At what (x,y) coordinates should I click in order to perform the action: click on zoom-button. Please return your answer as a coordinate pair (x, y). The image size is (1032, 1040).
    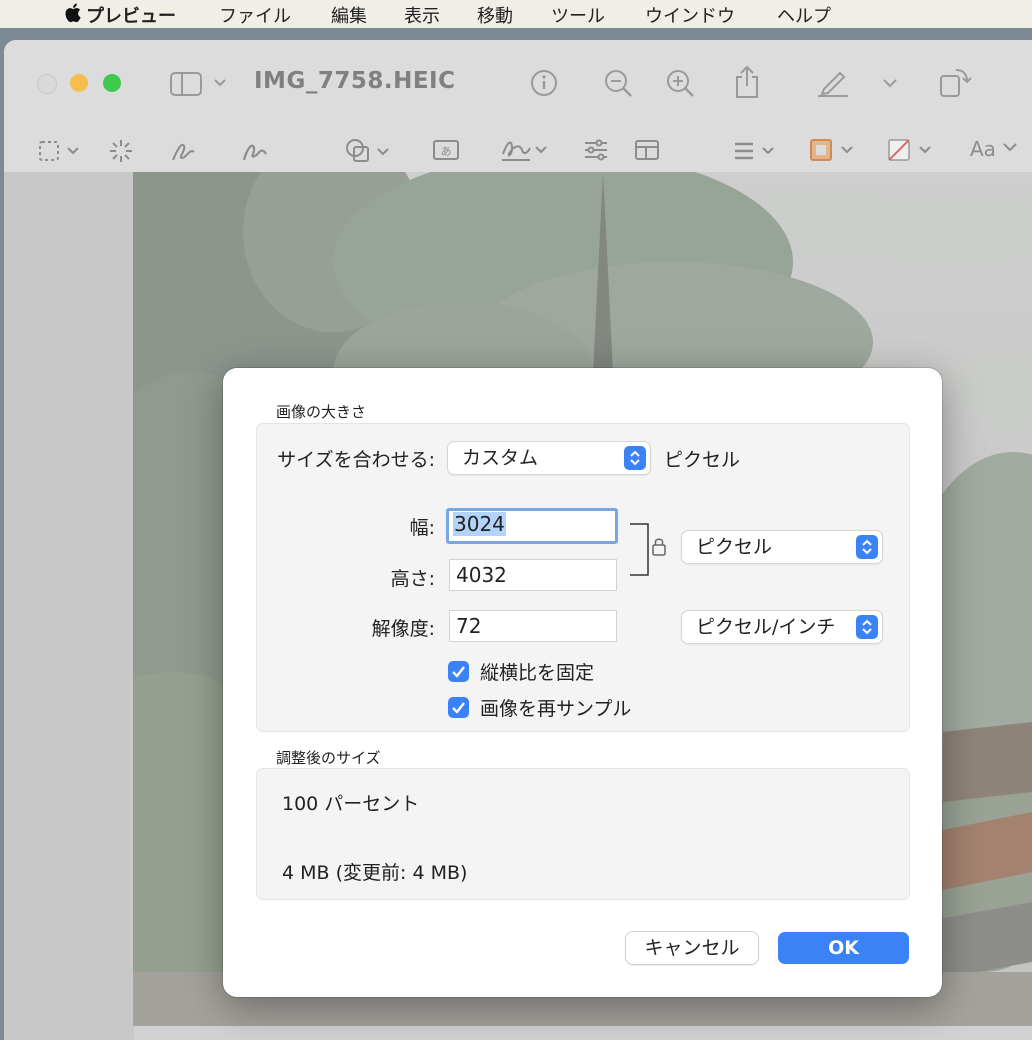
    Looking at the image, I should click on (112, 83).